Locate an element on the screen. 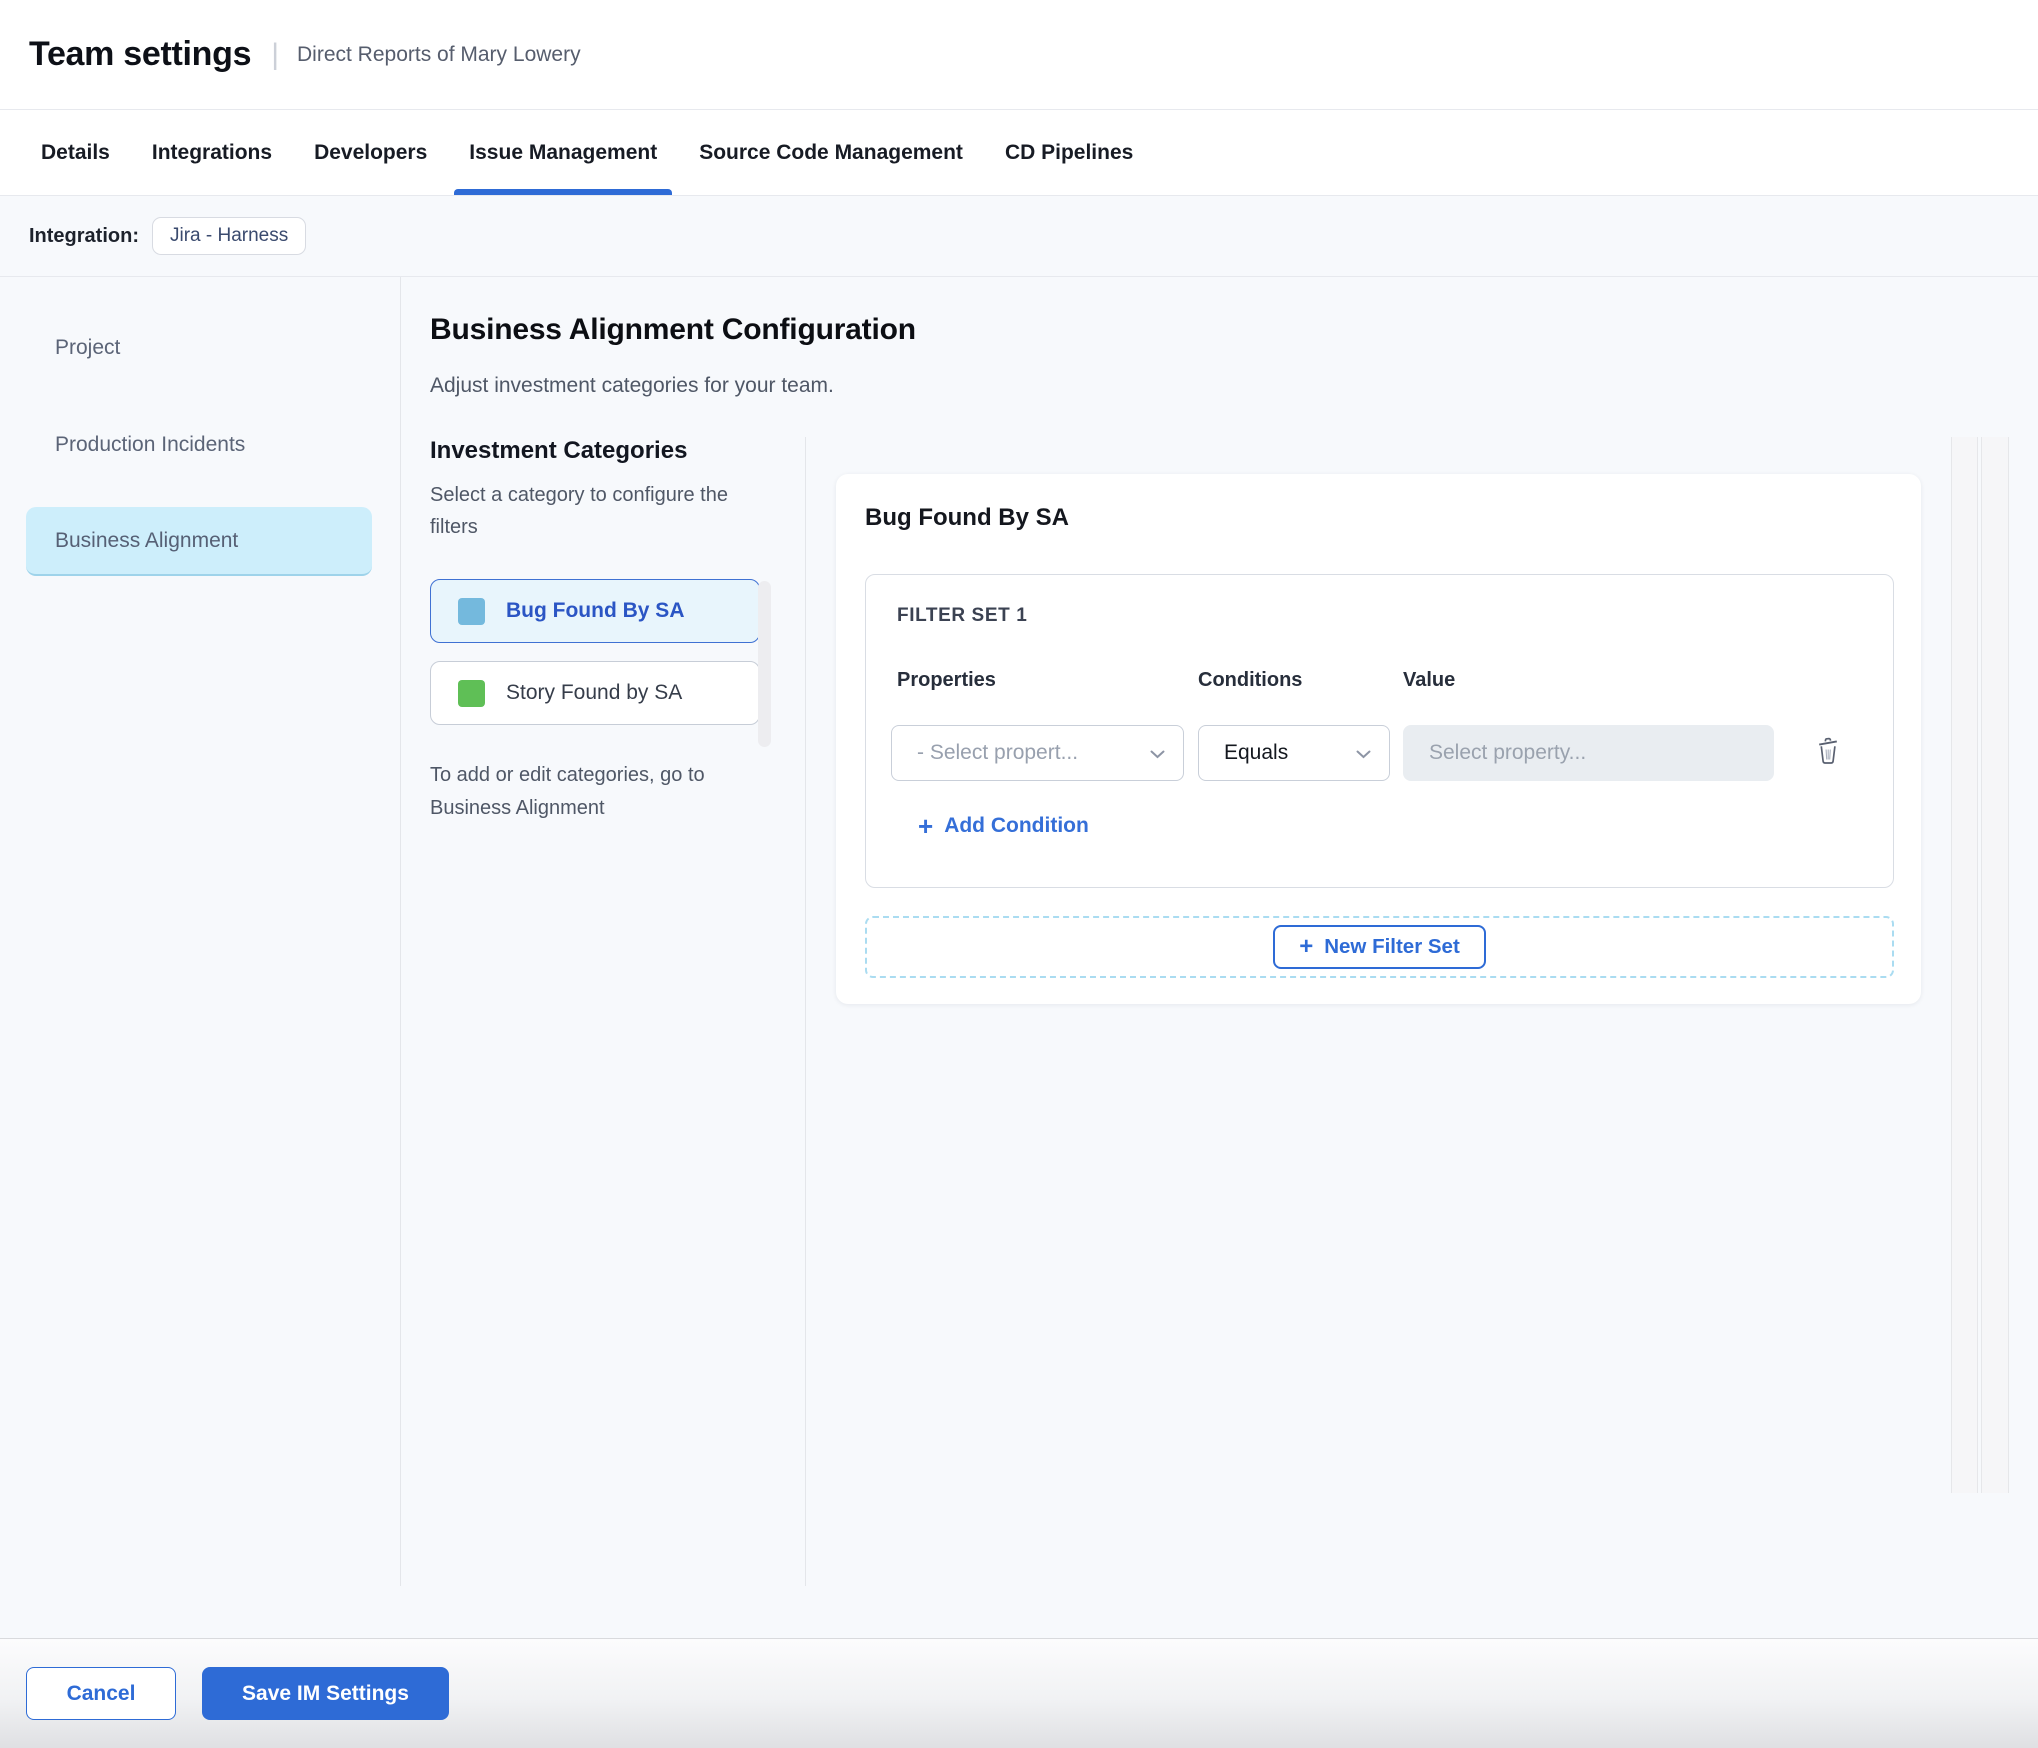 The image size is (2038, 1748). cancel-button: Cancel is located at coordinates (101, 1693).